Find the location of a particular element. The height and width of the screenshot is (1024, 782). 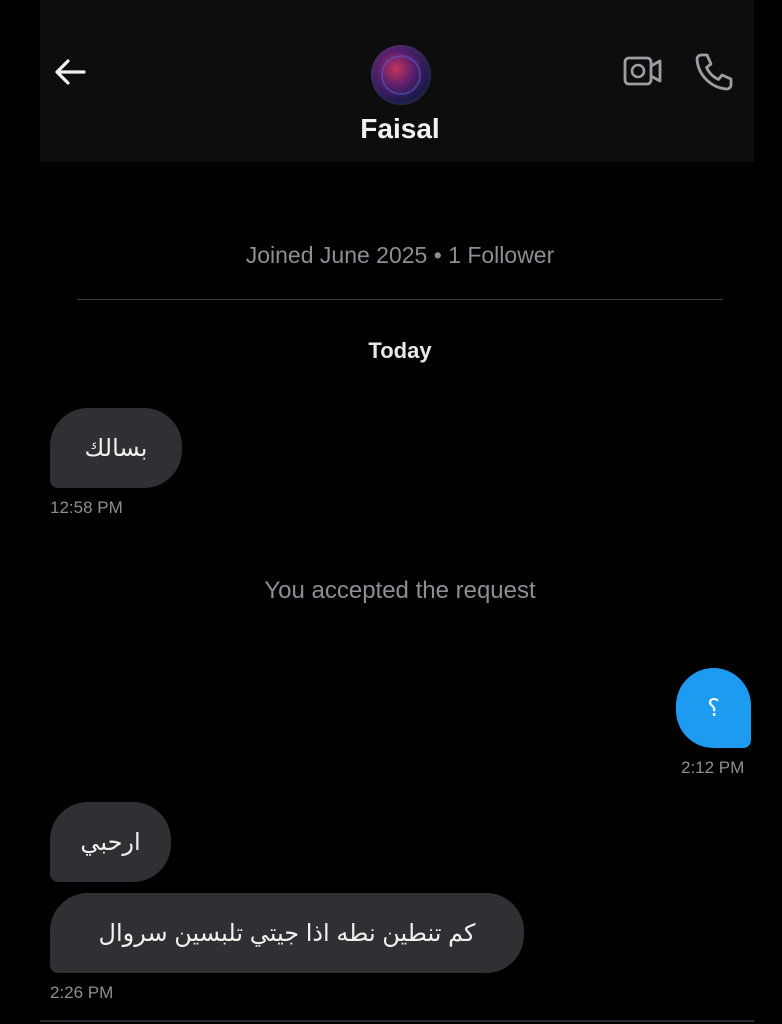

back-button is located at coordinates (70, 72).